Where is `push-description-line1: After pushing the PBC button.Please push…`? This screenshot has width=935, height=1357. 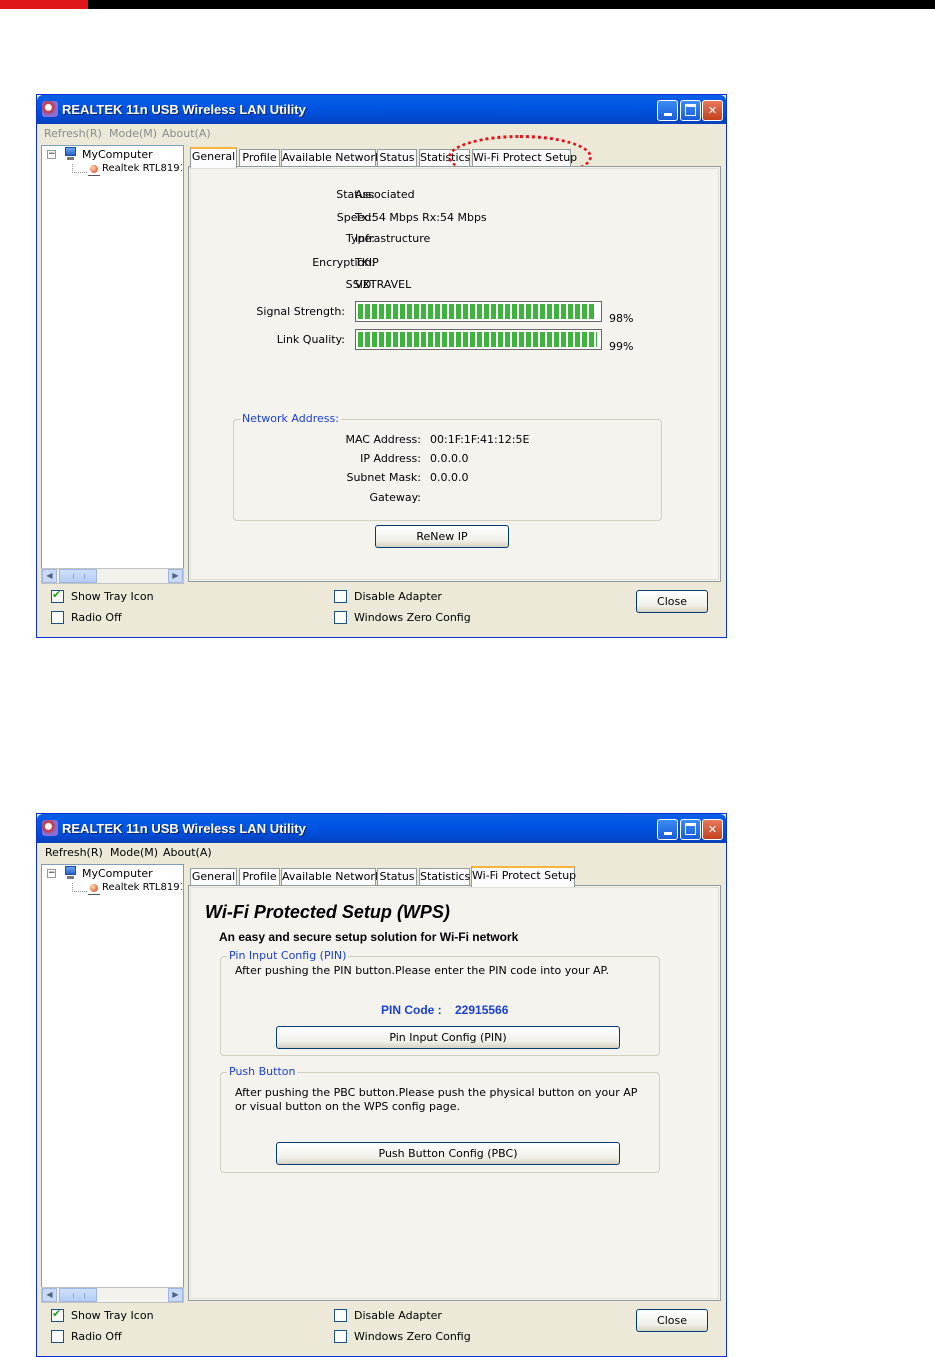 push-description-line1: After pushing the PBC button.Please push… is located at coordinates (436, 1092).